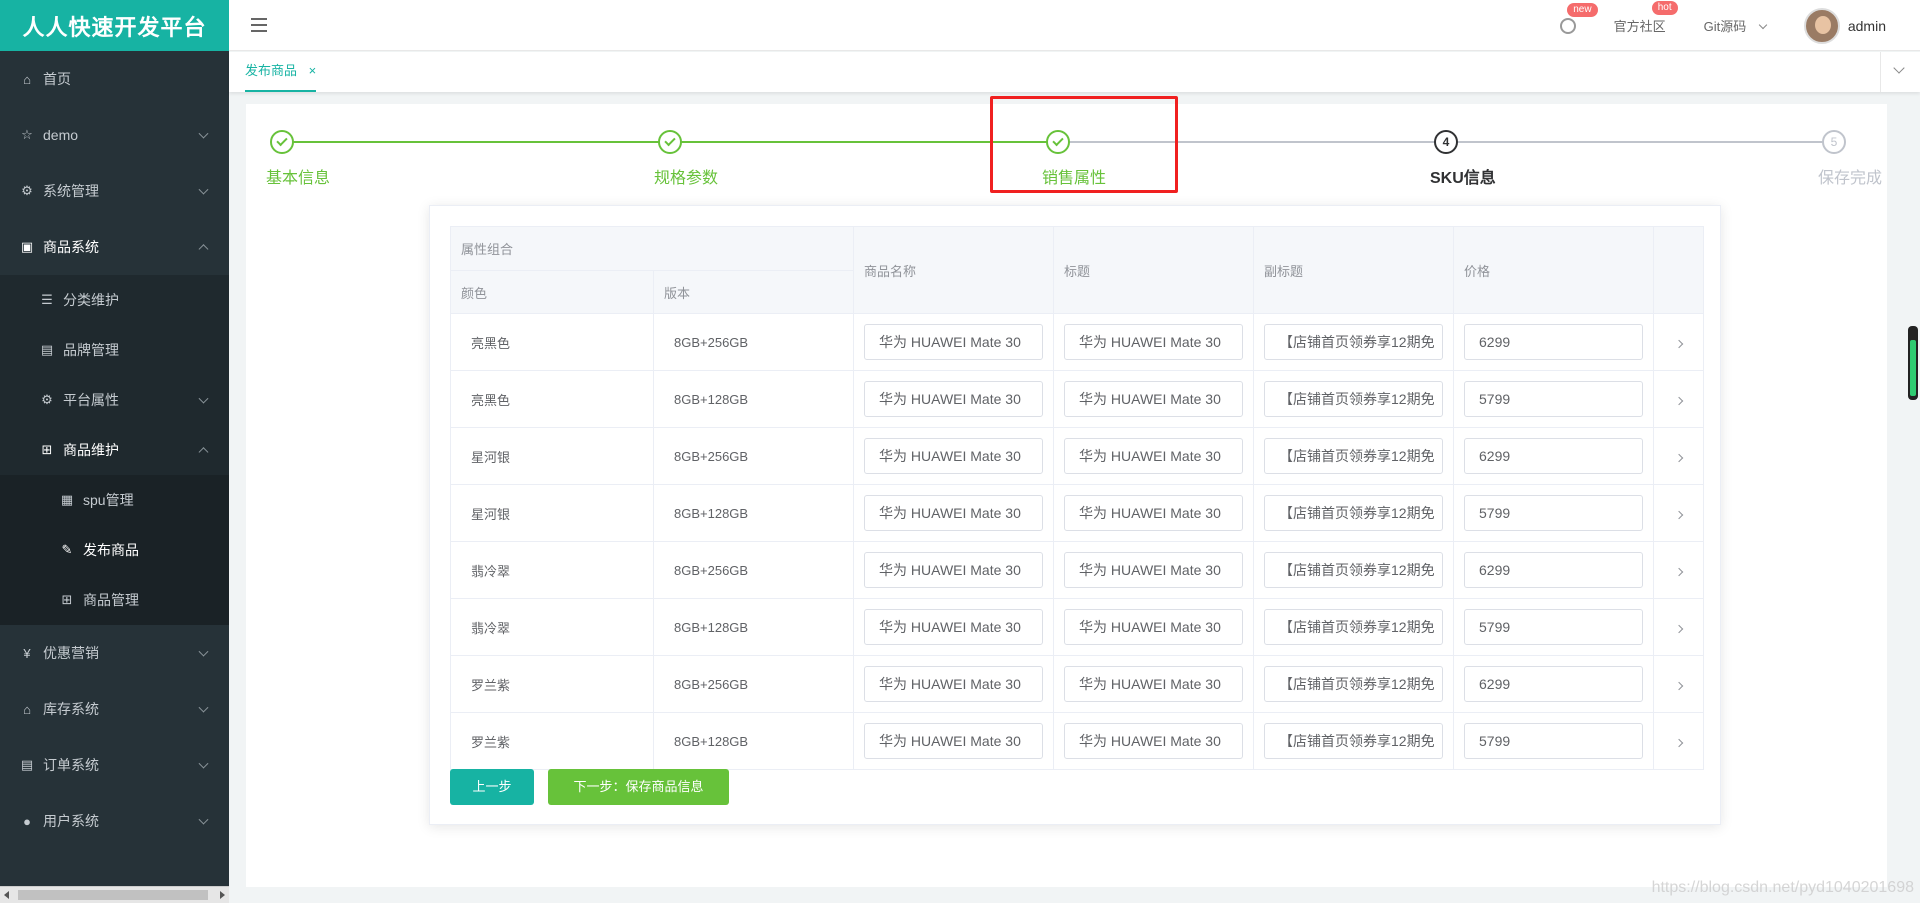  What do you see at coordinates (114, 247) in the screenshot?
I see `sidebar-item-product-system: ▣ 商品系统` at bounding box center [114, 247].